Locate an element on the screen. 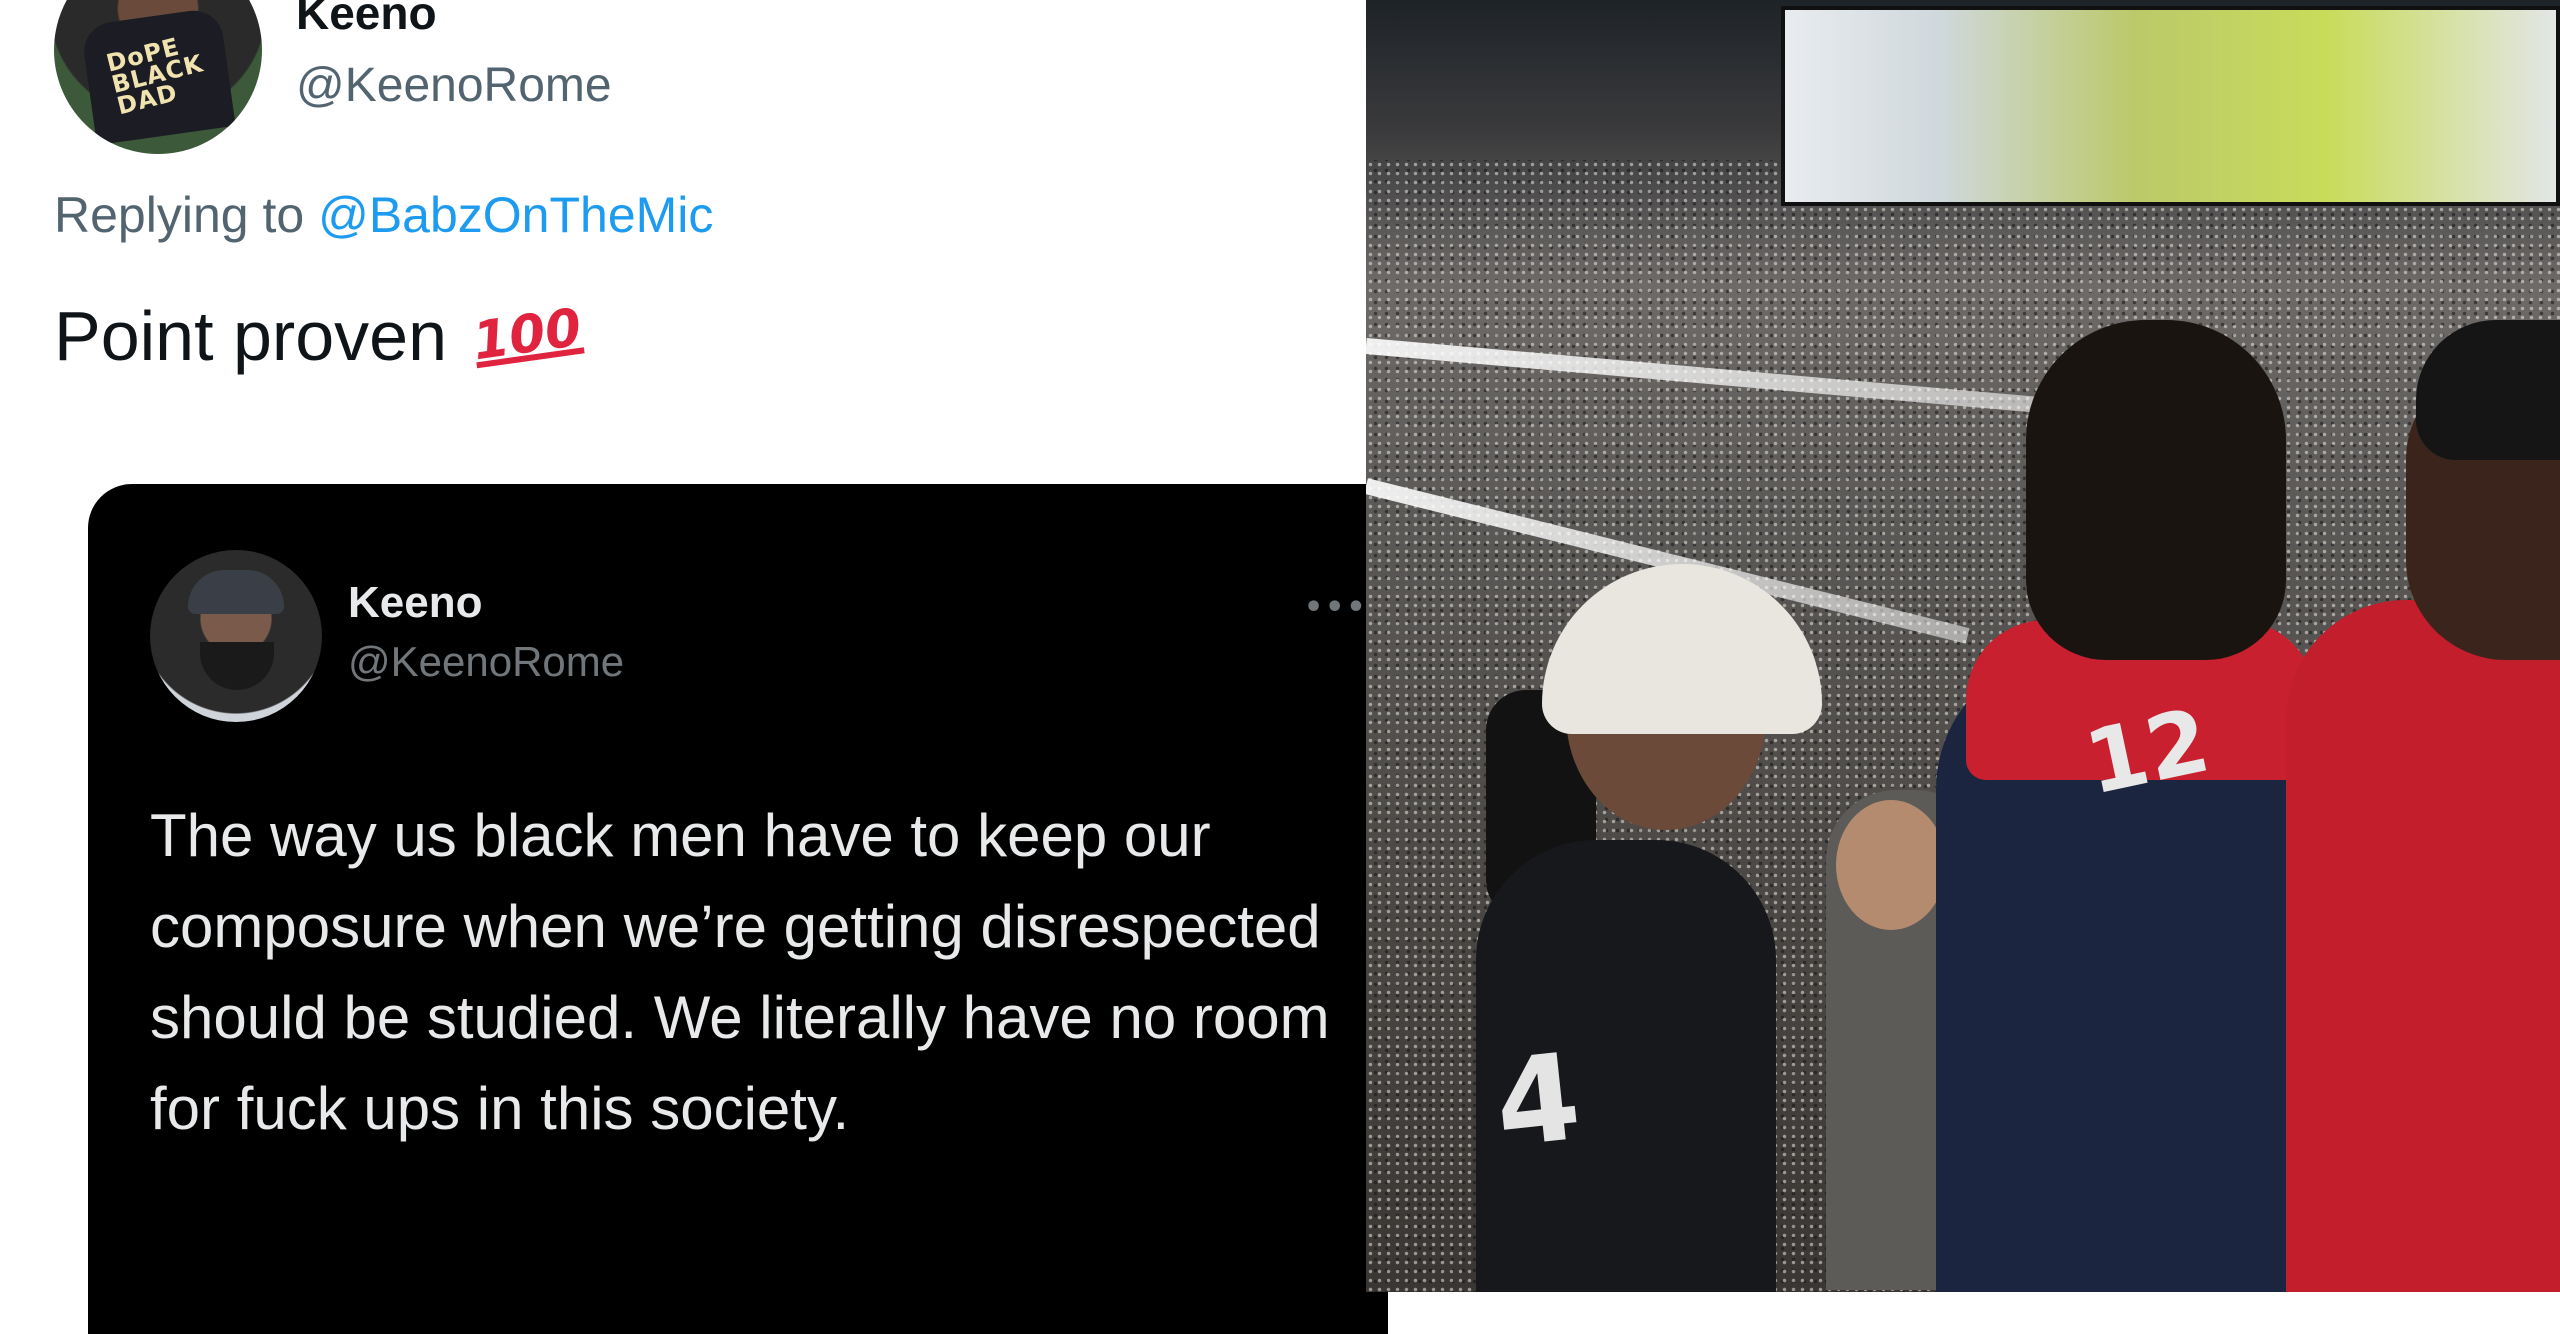  more-options-icon: ••• is located at coordinates (1336, 607).